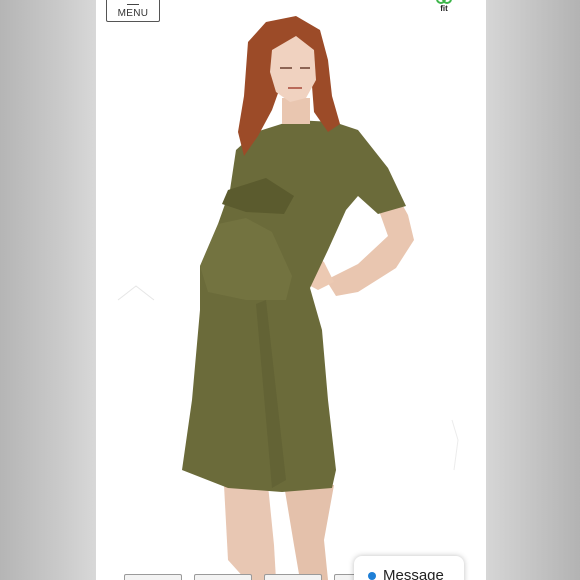 The width and height of the screenshot is (580, 580). Describe the element at coordinates (250, 532) in the screenshot. I see `model-legs` at that location.